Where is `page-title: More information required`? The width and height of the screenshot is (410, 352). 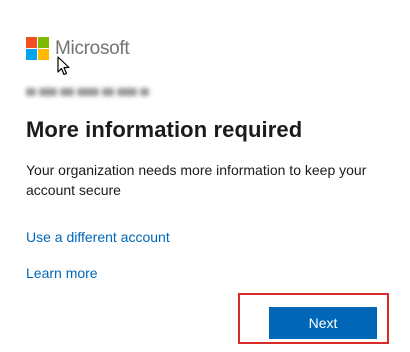
page-title: More information required is located at coordinates (164, 129).